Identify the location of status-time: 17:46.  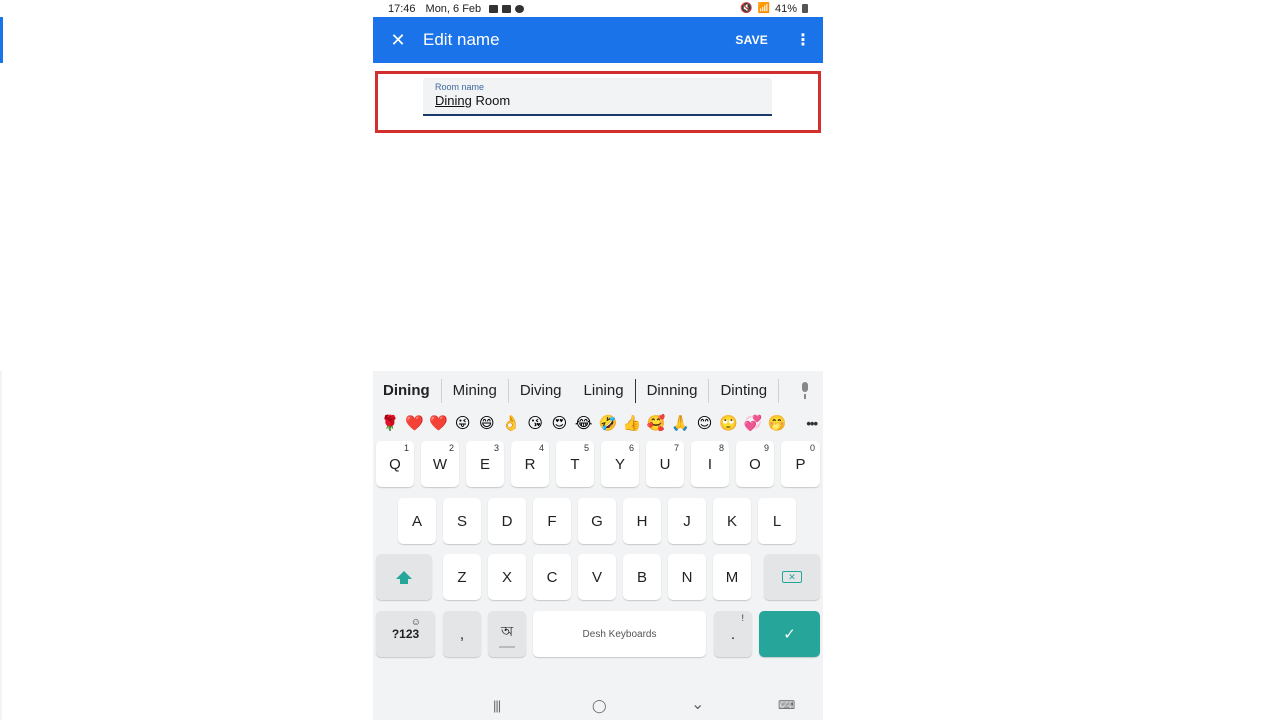
(402, 8).